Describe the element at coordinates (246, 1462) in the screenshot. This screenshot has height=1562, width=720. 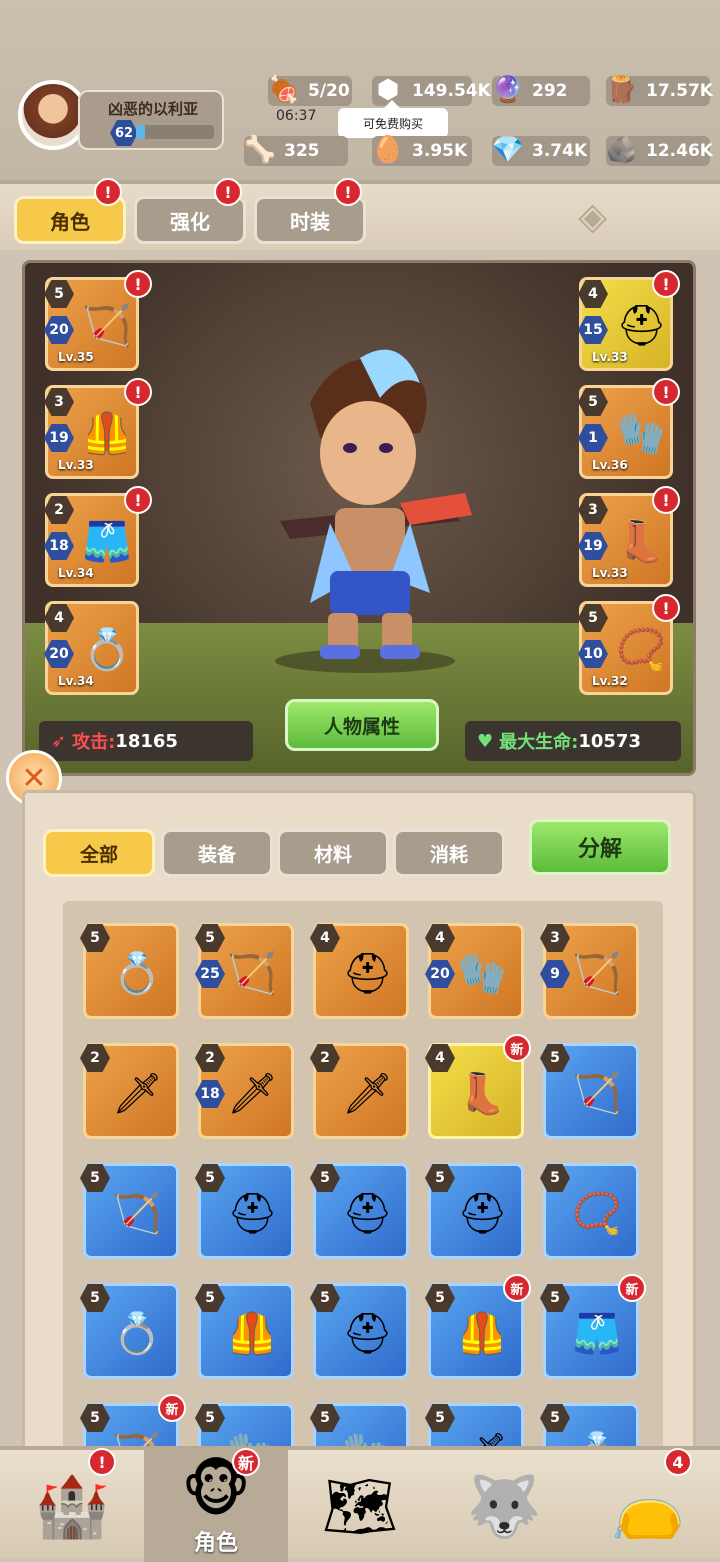
I see `nav-alert-badge: 新` at that location.